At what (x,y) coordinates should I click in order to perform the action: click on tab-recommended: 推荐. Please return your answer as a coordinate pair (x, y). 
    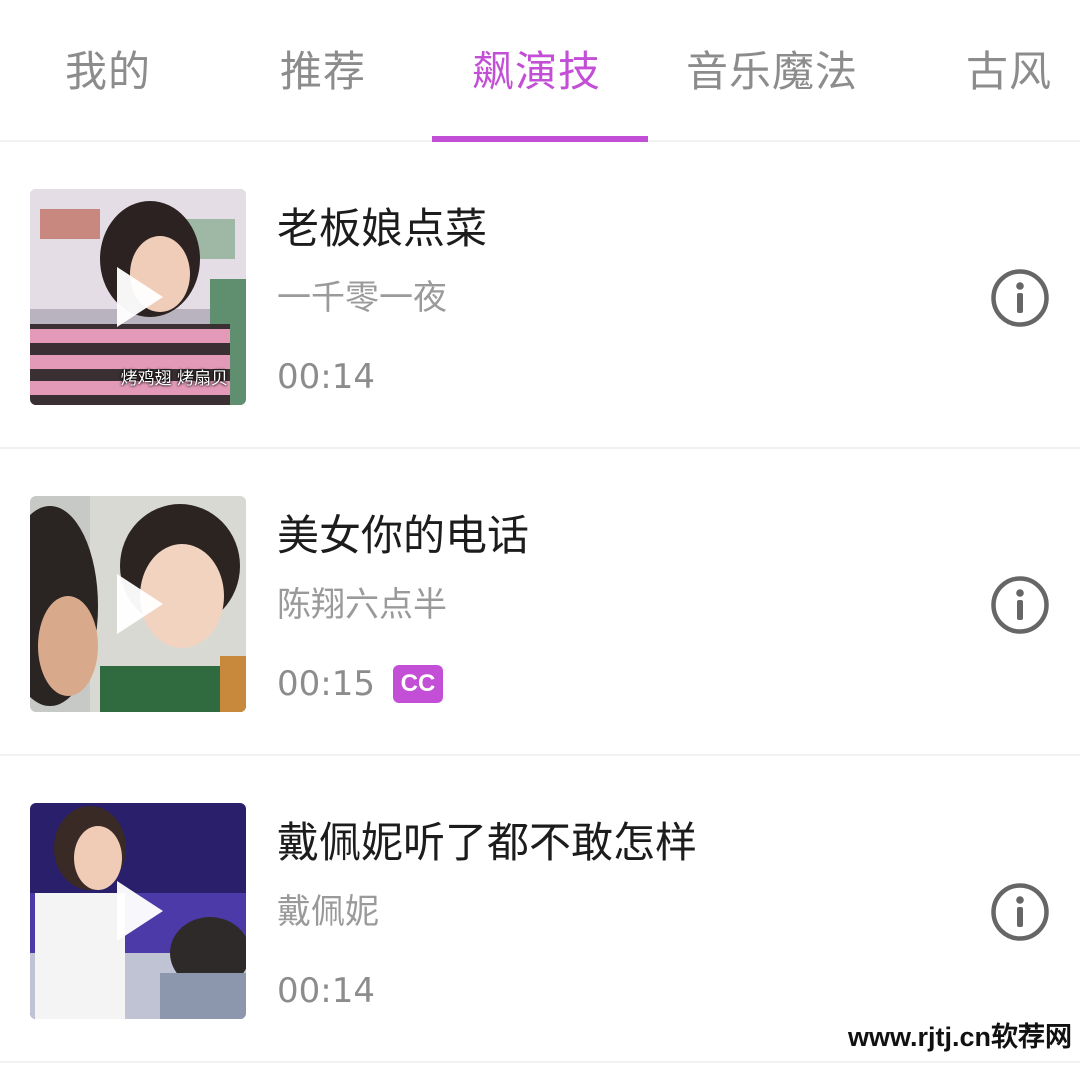
    Looking at the image, I should click on (323, 72).